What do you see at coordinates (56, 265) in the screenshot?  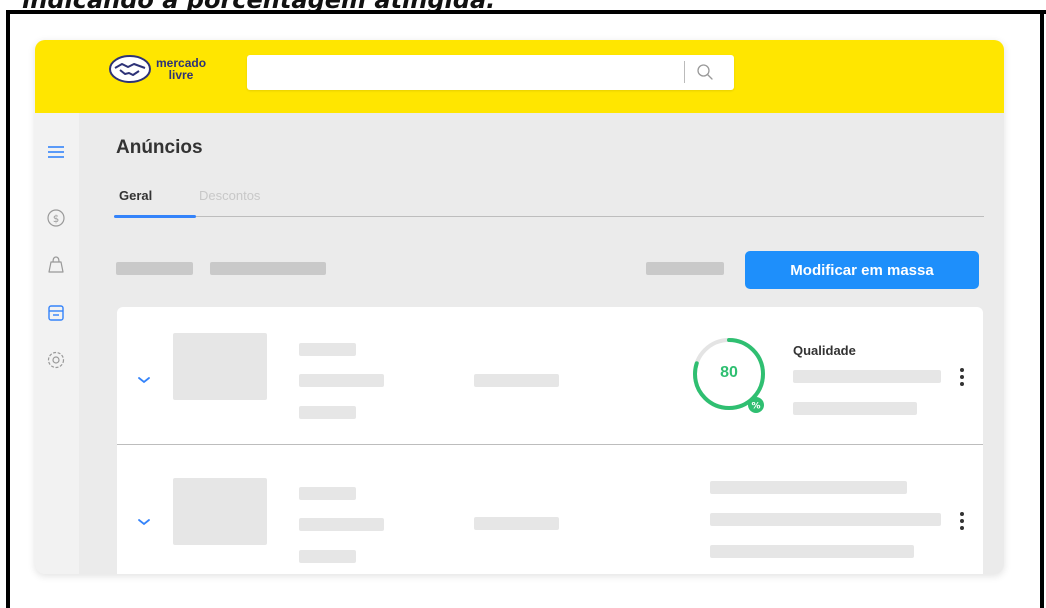 I see `bag-icon` at bounding box center [56, 265].